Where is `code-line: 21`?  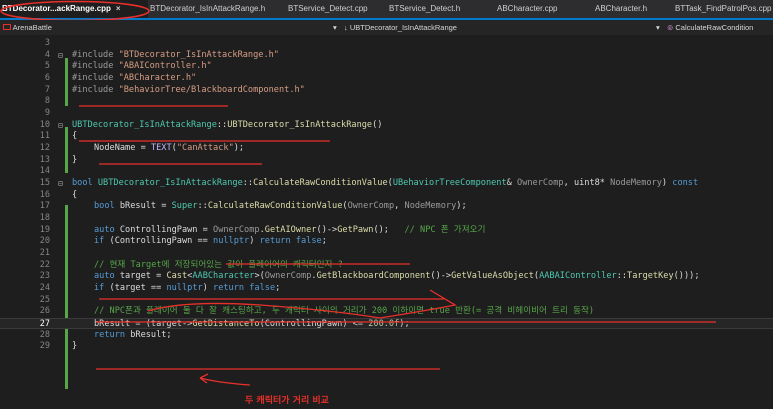 code-line: 21 is located at coordinates (386, 254).